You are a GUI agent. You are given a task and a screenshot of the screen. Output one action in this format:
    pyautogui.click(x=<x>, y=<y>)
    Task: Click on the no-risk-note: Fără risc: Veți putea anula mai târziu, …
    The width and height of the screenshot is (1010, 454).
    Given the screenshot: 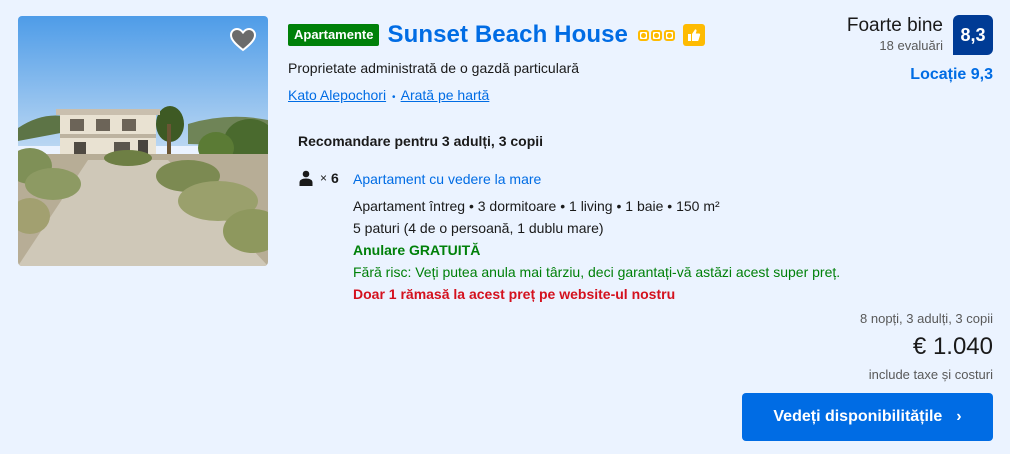 What is the action you would take?
    pyautogui.click(x=597, y=272)
    